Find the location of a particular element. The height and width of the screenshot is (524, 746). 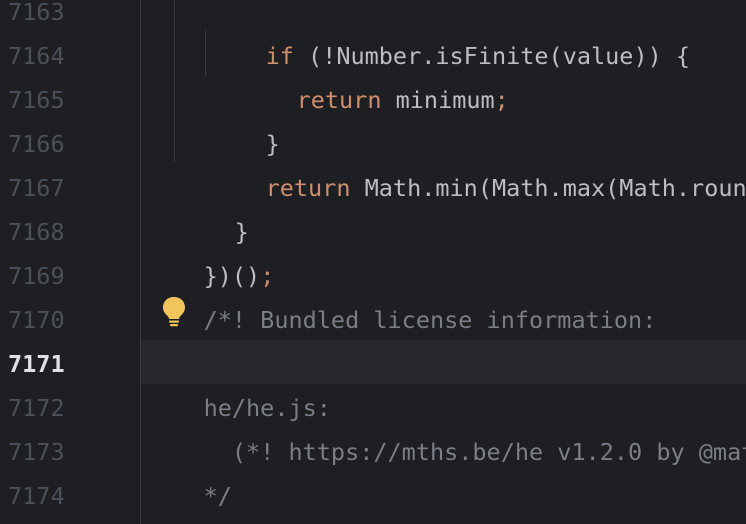

line-number: 7172 is located at coordinates (36, 408).